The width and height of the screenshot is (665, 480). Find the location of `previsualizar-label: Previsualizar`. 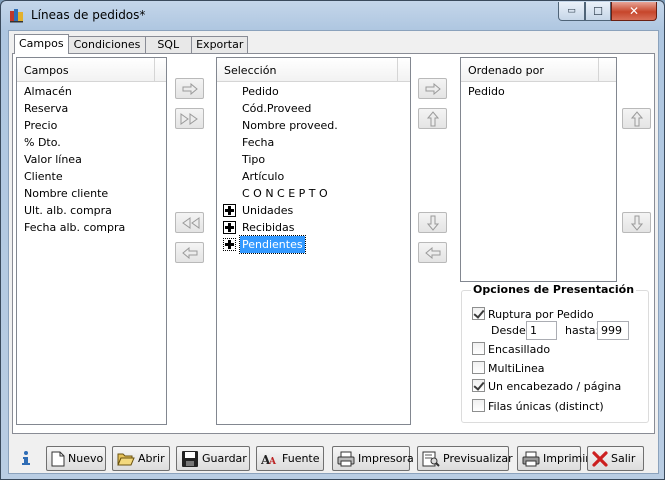

previsualizar-label: Previsualizar is located at coordinates (478, 458).